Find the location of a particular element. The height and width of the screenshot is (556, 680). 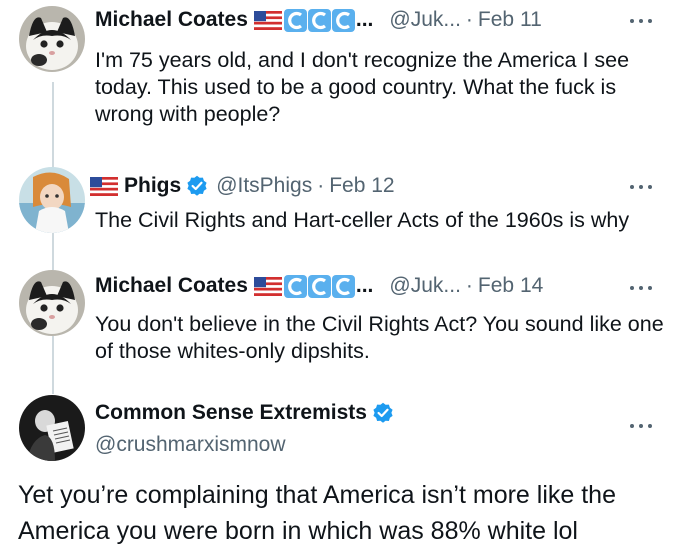

handle-row: @crushmarxismnow is located at coordinates (190, 445).